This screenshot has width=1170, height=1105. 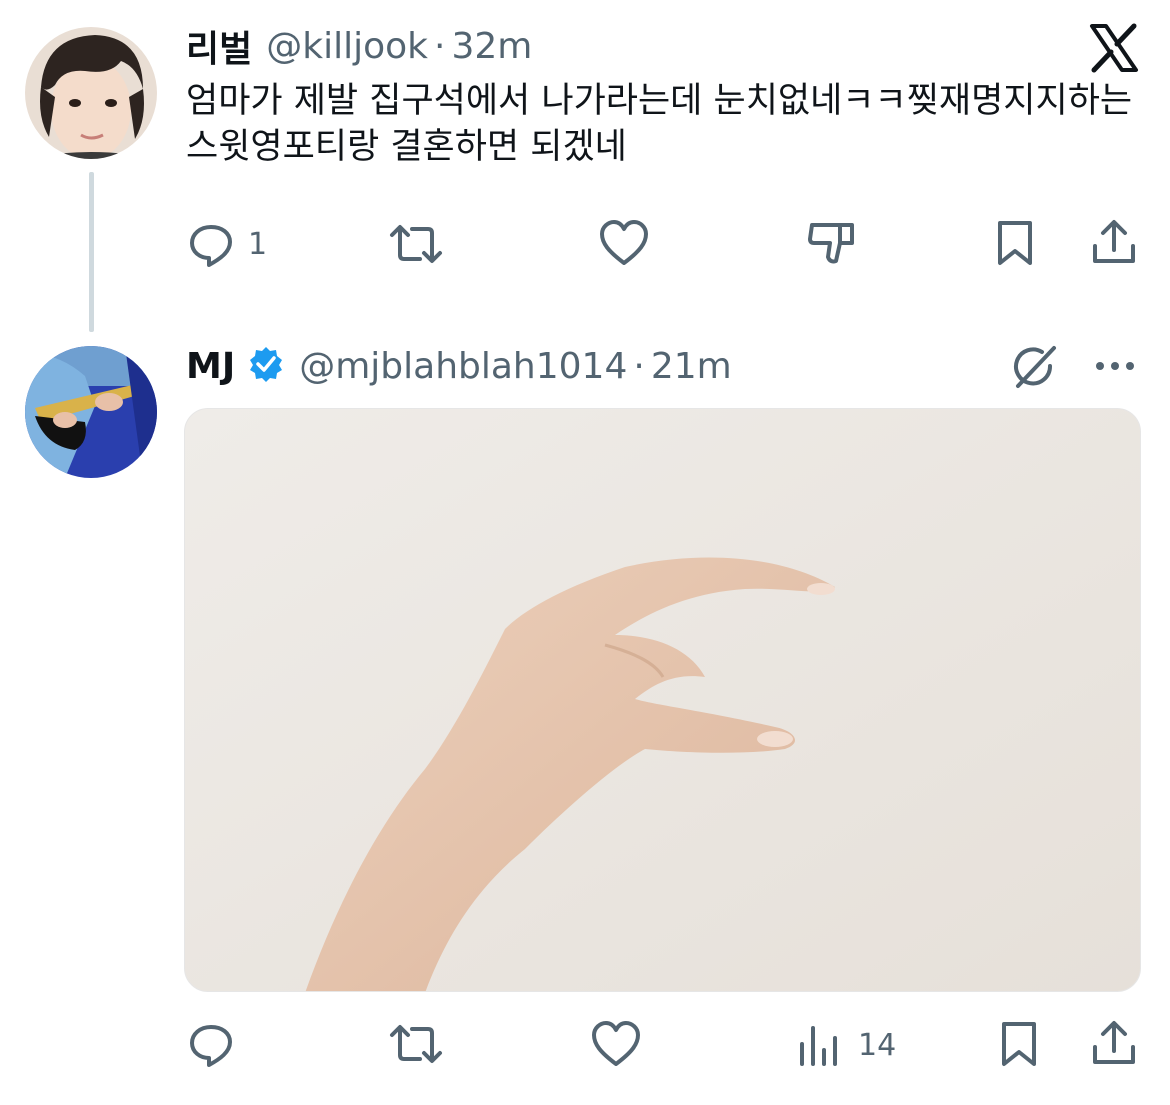 I want to click on grok-icon, so click(x=1035, y=367).